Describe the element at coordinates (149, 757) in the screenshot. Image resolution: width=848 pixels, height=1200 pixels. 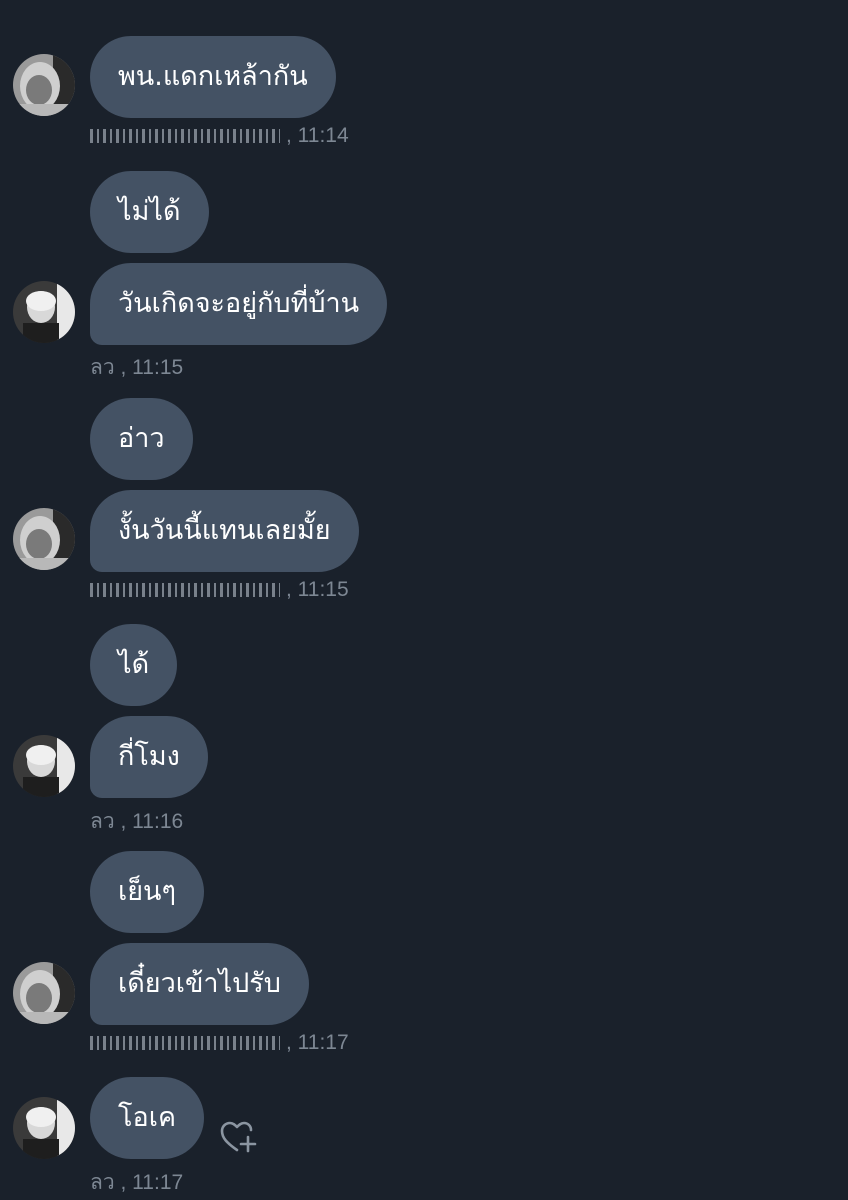
I see `message-bubble: กี่โมง` at that location.